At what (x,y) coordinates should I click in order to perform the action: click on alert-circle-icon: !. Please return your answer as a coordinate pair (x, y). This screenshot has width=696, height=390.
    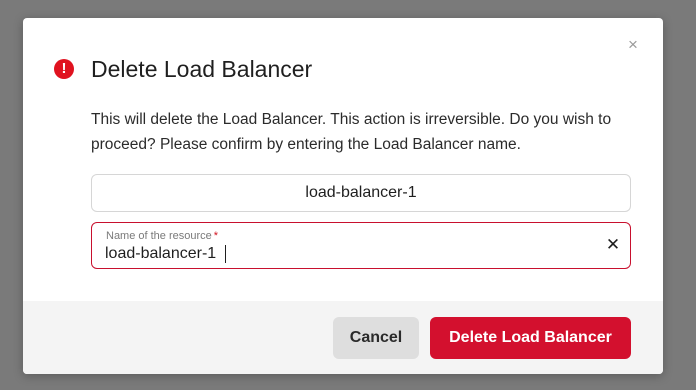
    Looking at the image, I should click on (64, 69).